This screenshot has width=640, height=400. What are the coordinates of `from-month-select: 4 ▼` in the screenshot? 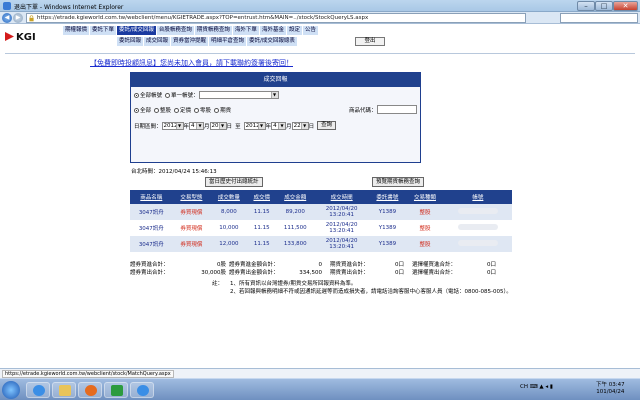 It's located at (197, 125).